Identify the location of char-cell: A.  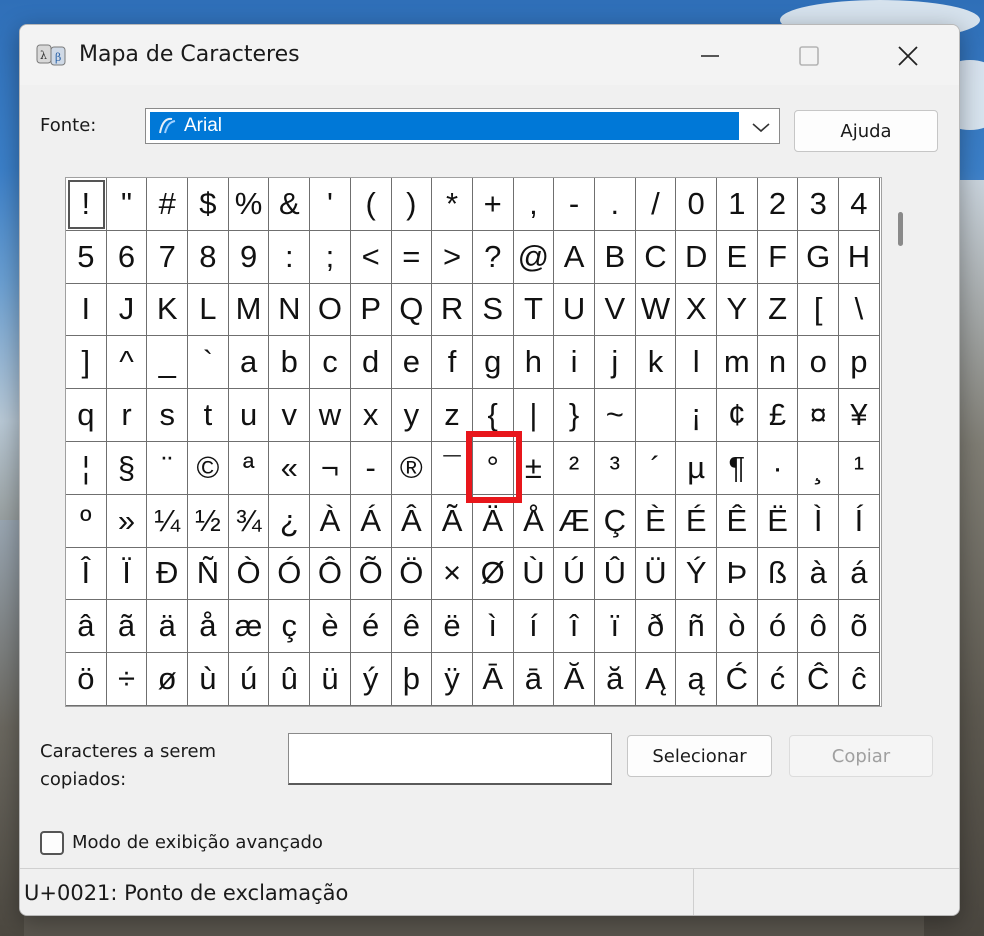
(574, 257).